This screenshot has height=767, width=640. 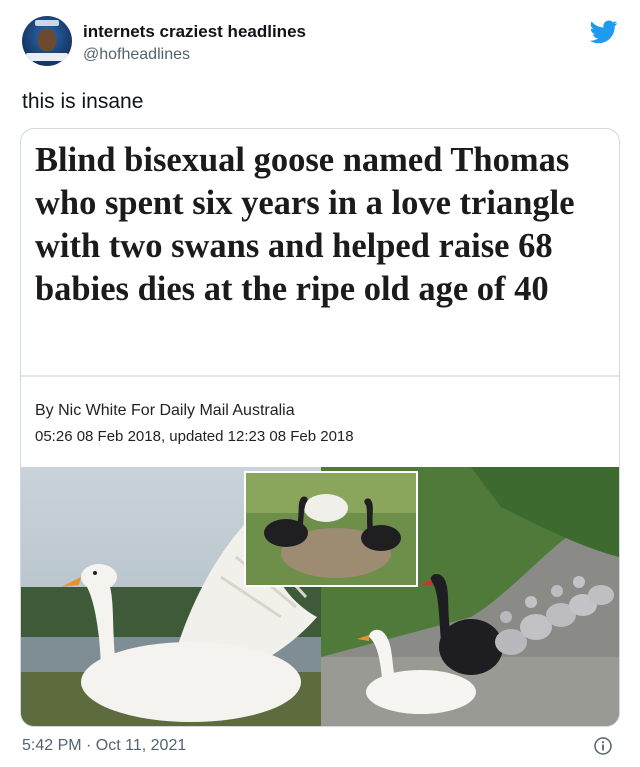 I want to click on card-divider, so click(x=320, y=376).